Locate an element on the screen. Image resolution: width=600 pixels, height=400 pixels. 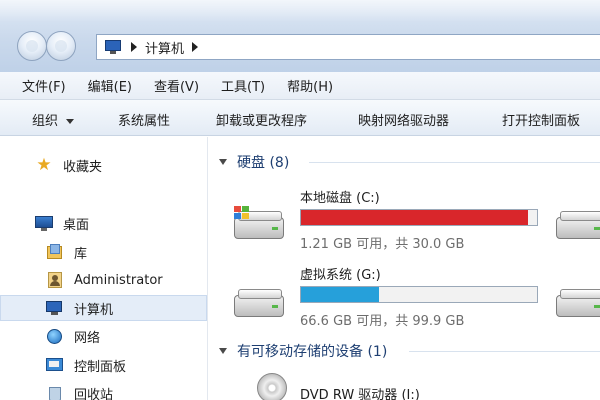
chevron-down-icon is located at coordinates (70, 121).